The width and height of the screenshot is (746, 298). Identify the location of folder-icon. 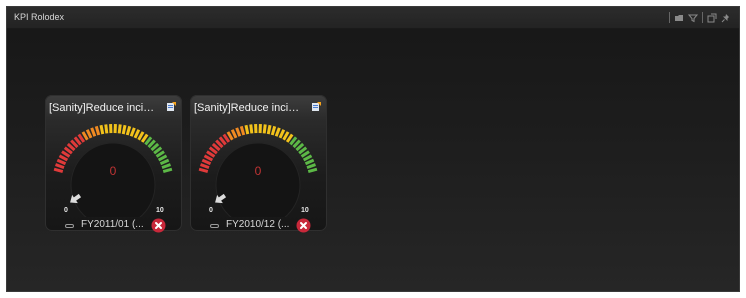
(679, 18).